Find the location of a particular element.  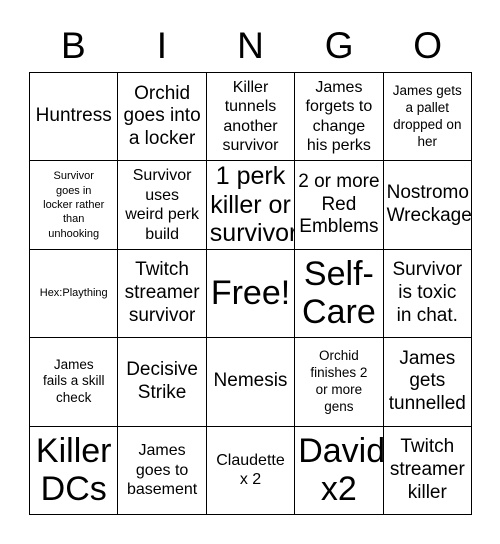

bingo-cell: Huntress is located at coordinates (74, 117).